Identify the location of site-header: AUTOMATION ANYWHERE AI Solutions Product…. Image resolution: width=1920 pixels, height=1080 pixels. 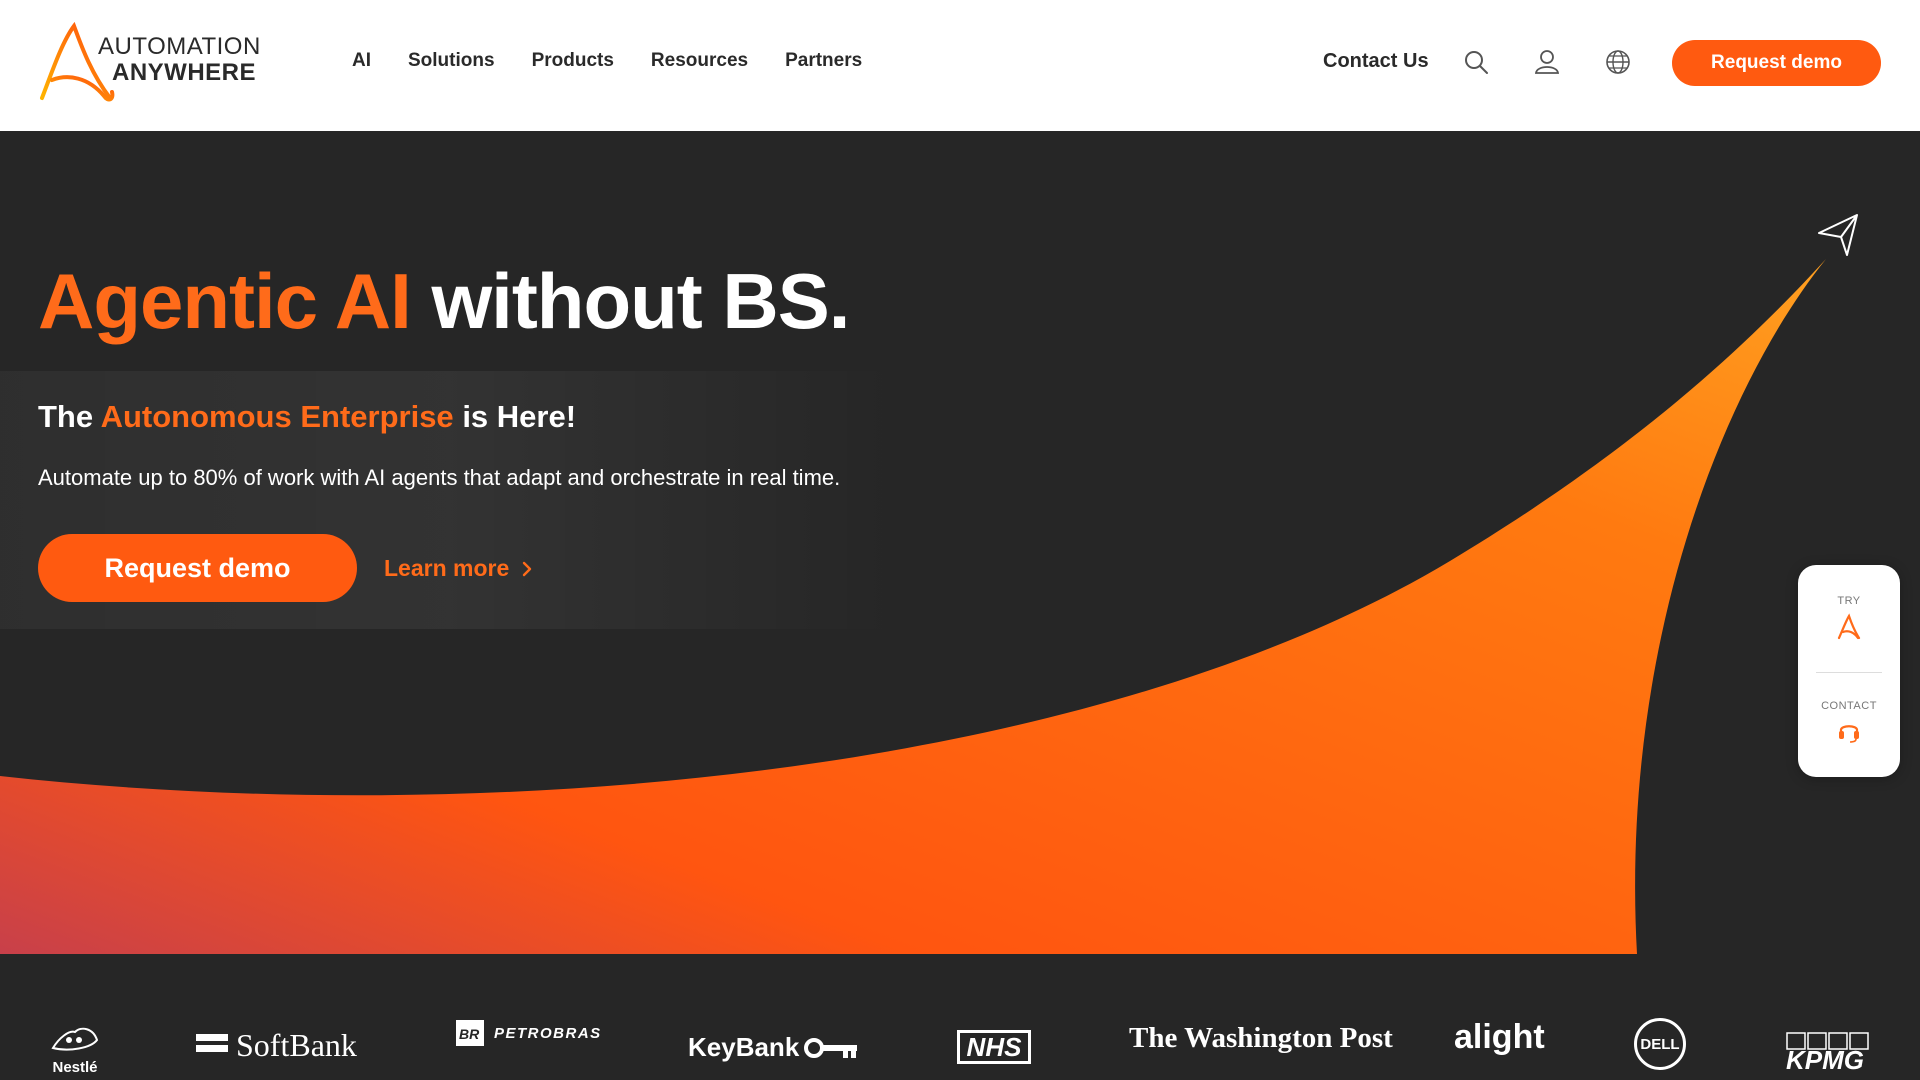
(960, 65).